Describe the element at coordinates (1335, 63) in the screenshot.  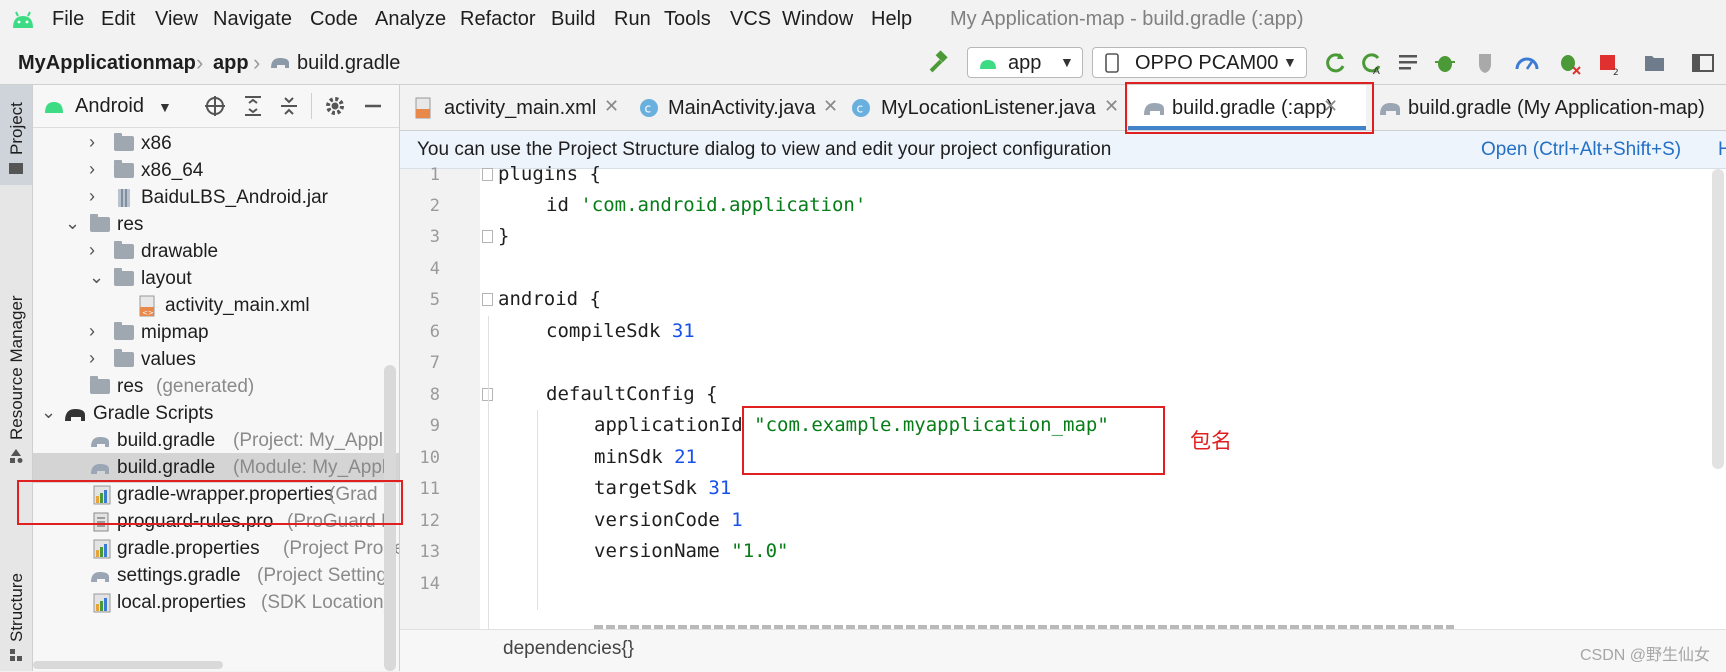
I see `apply-changes-restart-icon` at that location.